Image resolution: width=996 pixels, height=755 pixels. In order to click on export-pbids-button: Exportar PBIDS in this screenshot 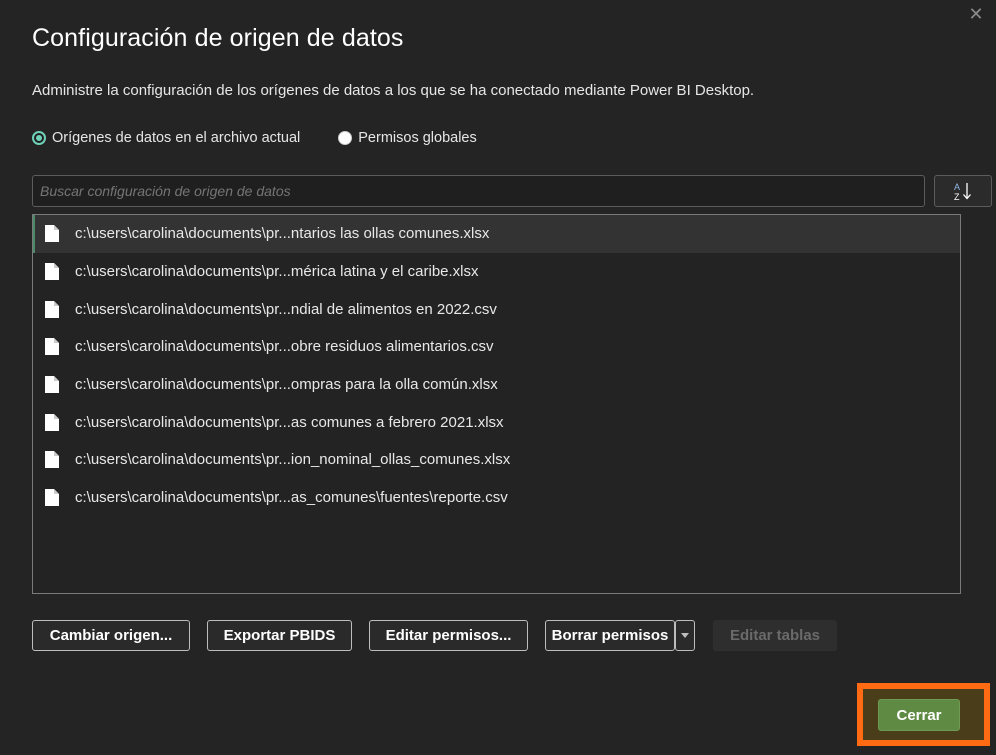, I will do `click(279, 635)`.